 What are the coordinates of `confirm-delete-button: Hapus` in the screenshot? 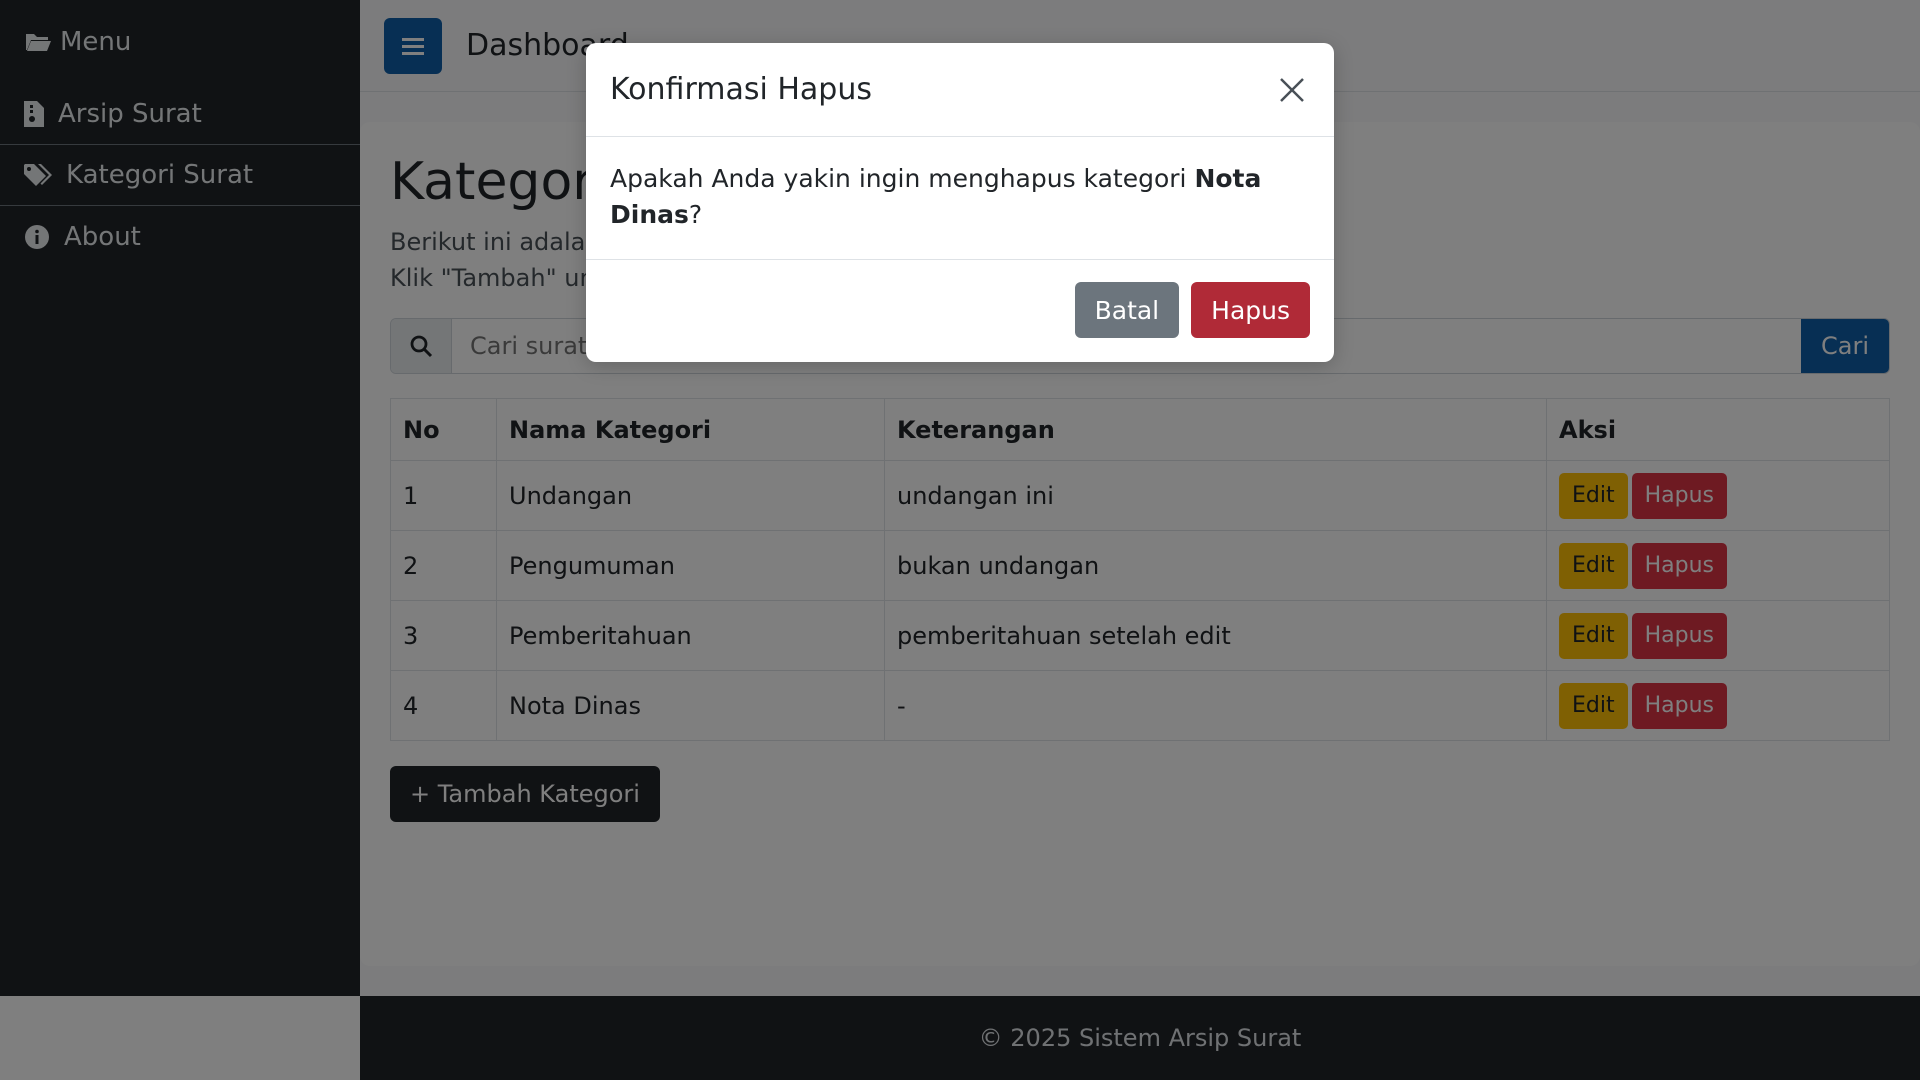 It's located at (1250, 310).